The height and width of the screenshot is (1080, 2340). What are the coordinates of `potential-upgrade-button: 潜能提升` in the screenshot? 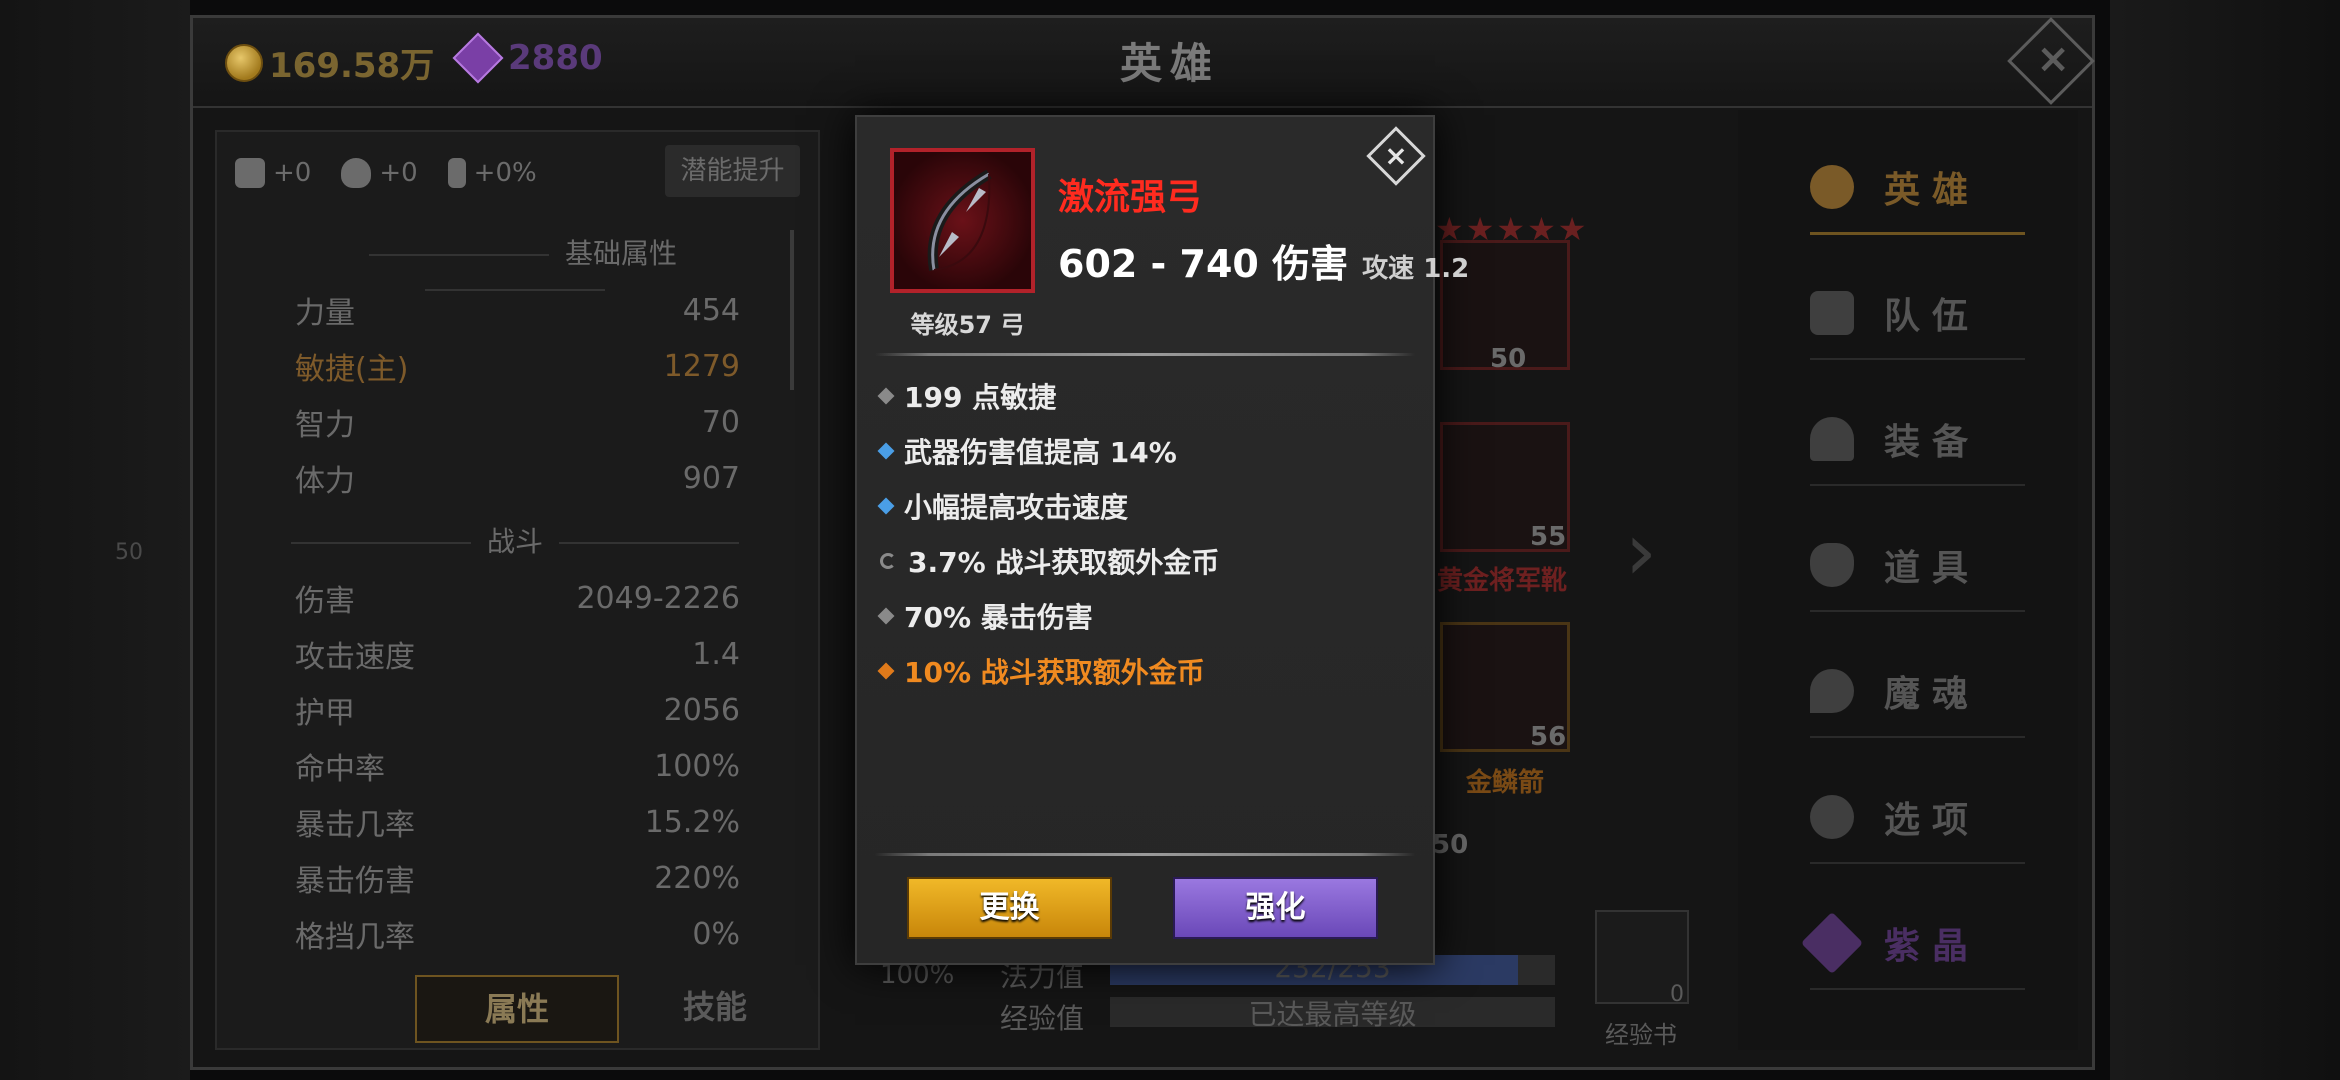 It's located at (732, 171).